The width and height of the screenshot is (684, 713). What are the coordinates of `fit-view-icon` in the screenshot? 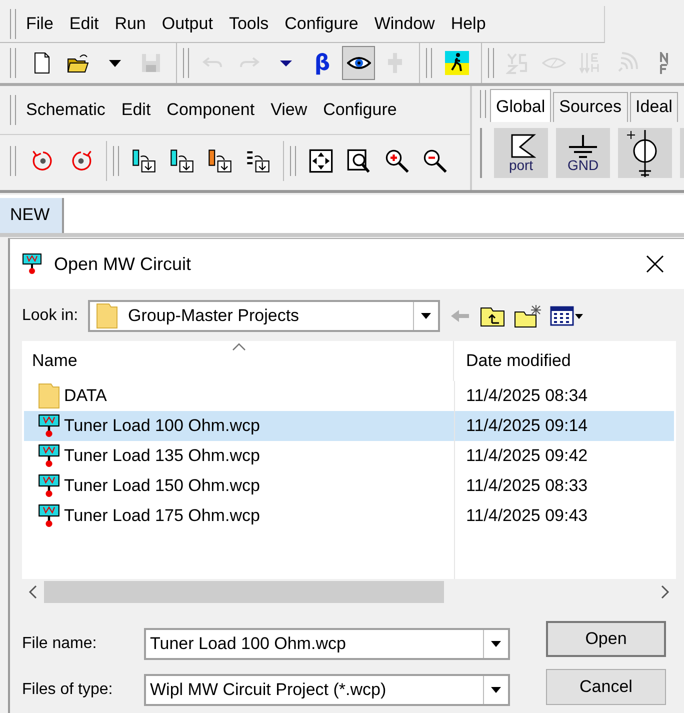 It's located at (321, 161).